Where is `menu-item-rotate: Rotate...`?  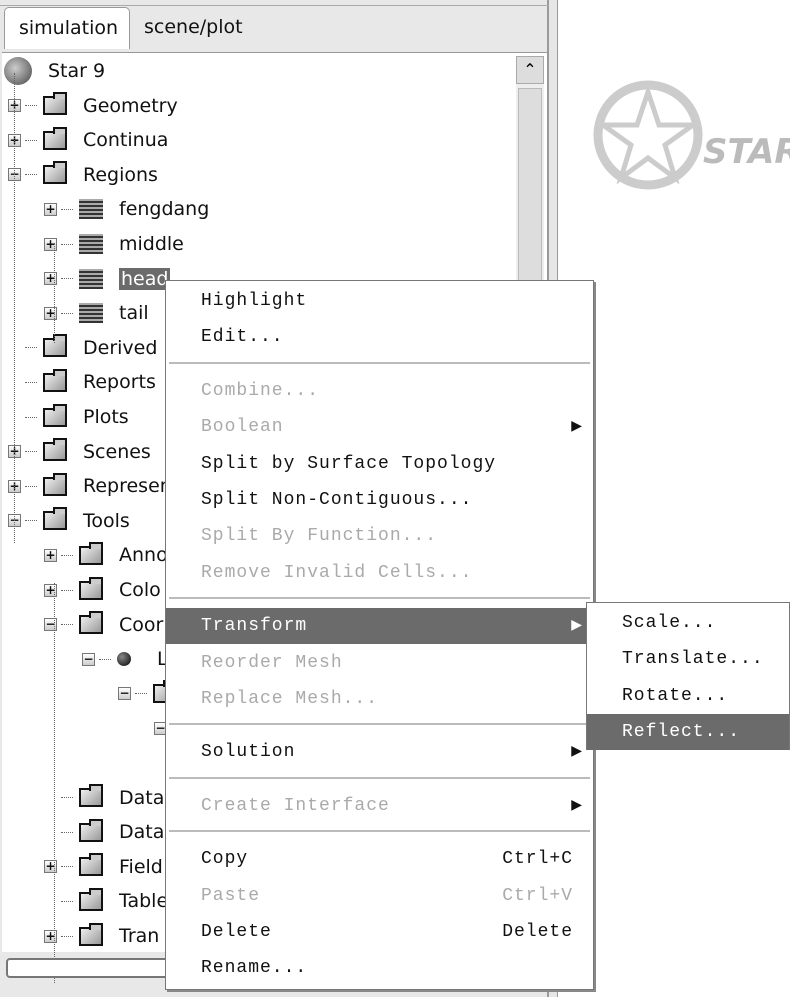
menu-item-rotate: Rotate... is located at coordinates (688, 696).